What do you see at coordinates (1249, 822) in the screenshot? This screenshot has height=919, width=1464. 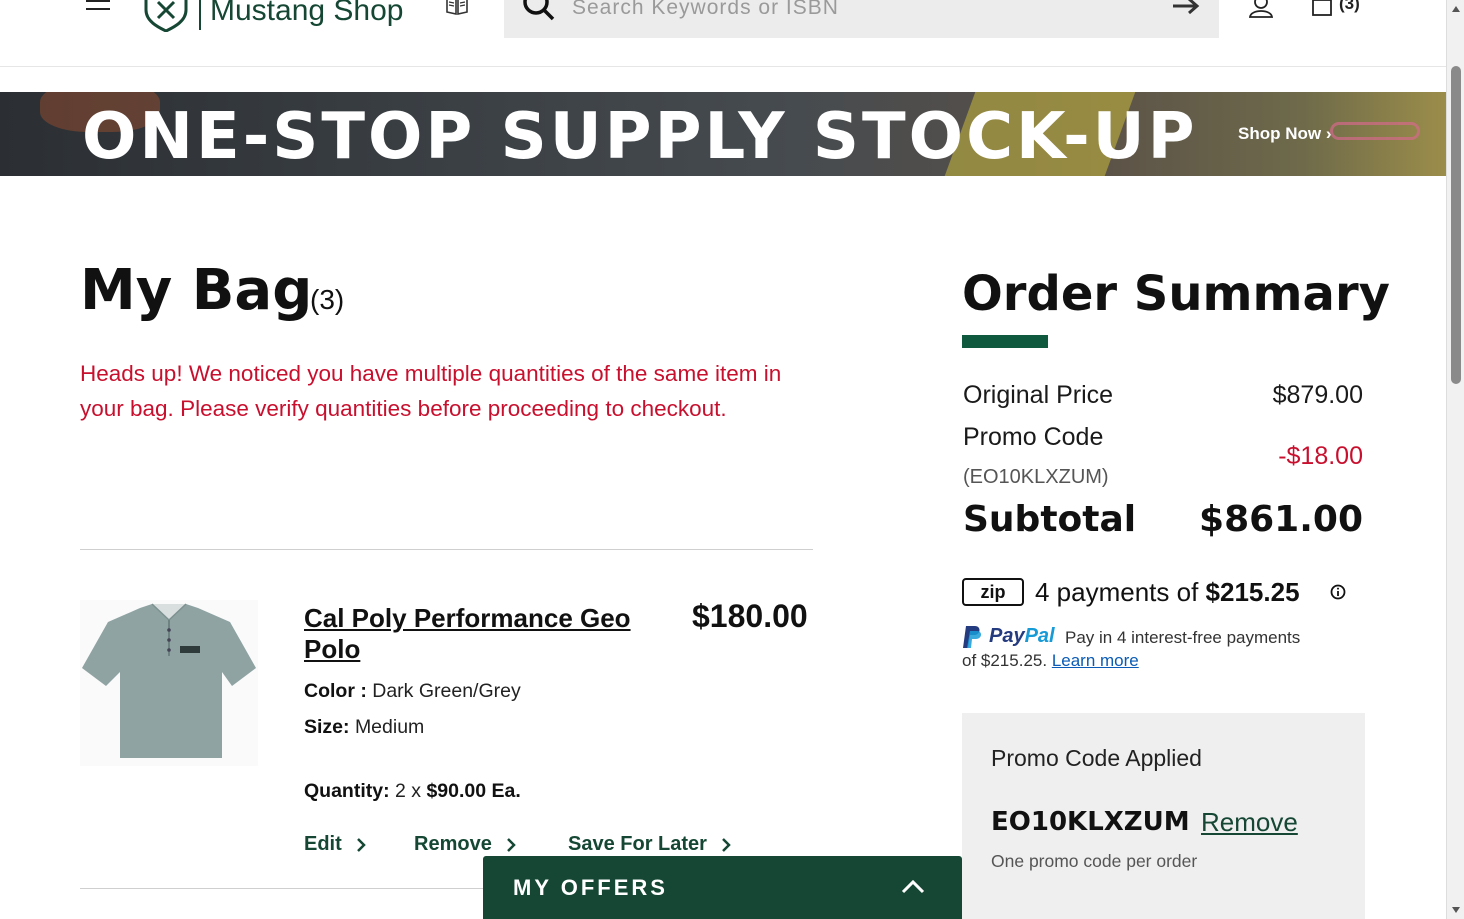 I see `remove-promo-link: Remove` at bounding box center [1249, 822].